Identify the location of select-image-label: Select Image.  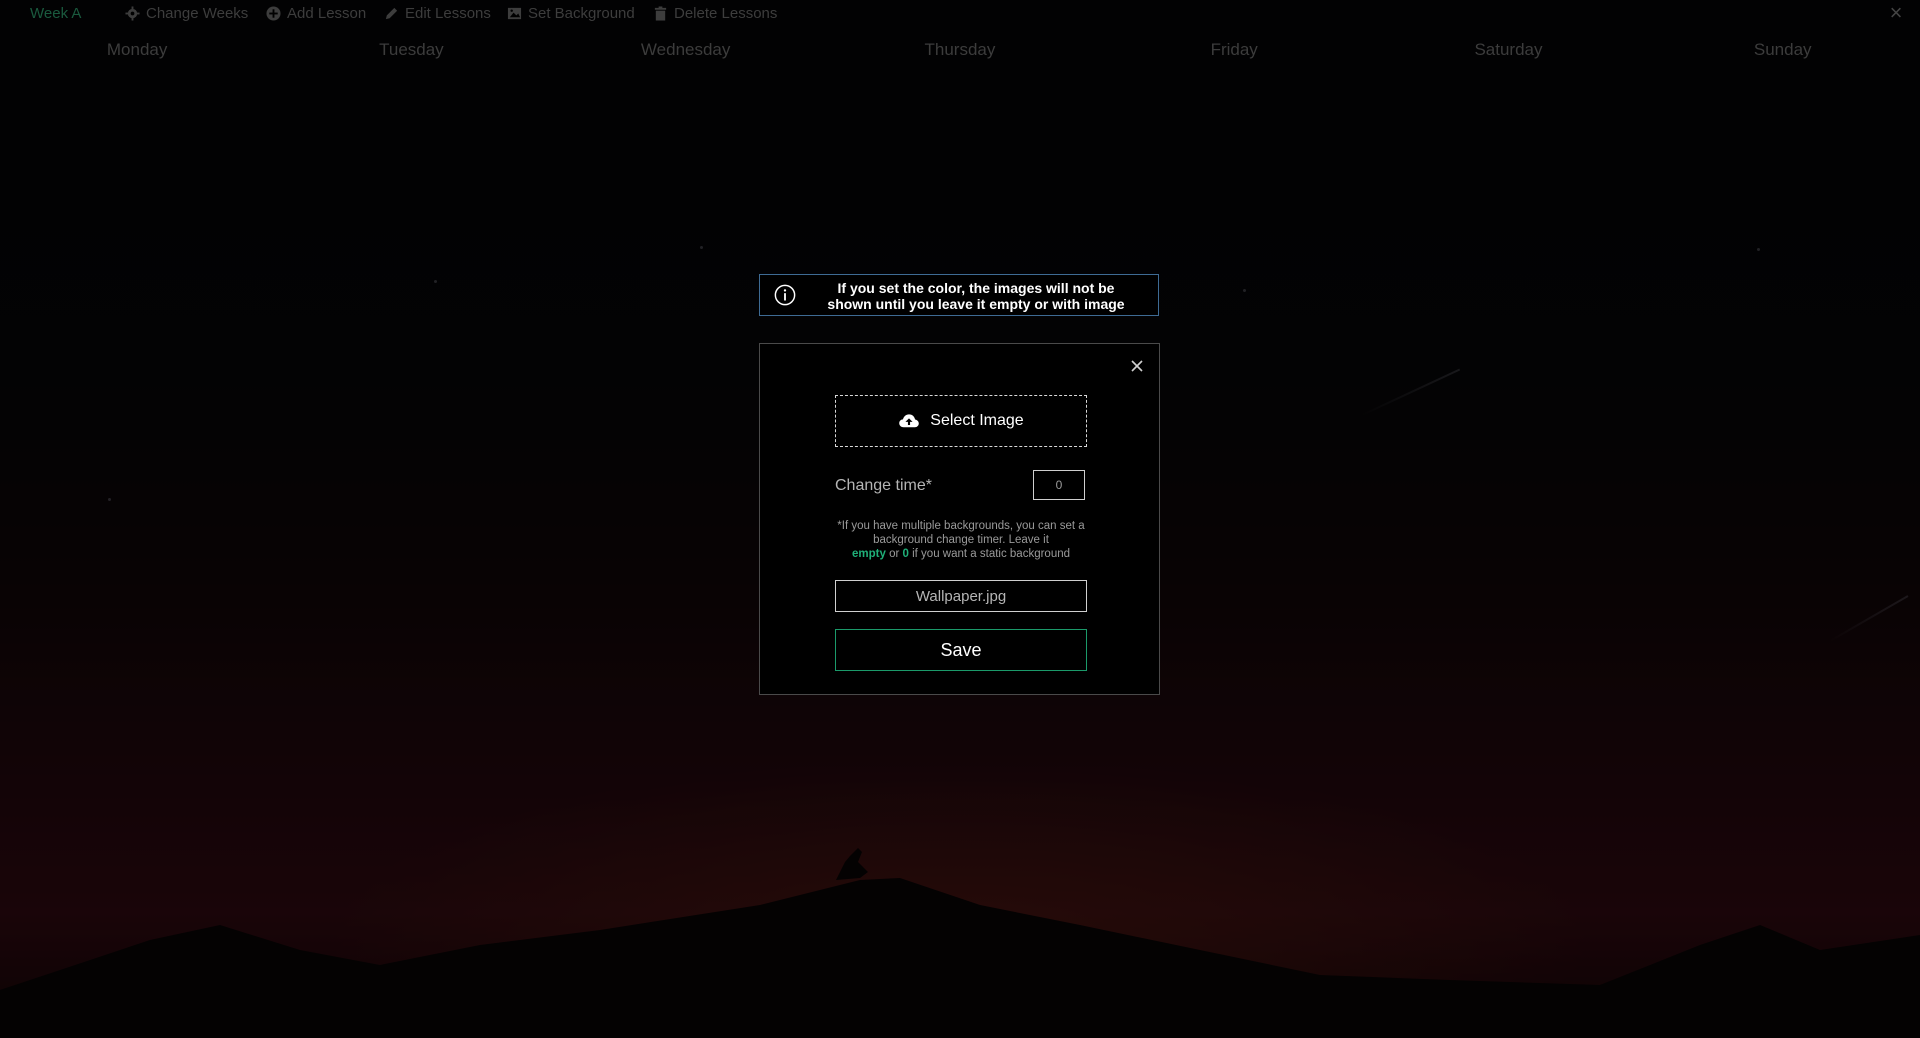
(977, 420).